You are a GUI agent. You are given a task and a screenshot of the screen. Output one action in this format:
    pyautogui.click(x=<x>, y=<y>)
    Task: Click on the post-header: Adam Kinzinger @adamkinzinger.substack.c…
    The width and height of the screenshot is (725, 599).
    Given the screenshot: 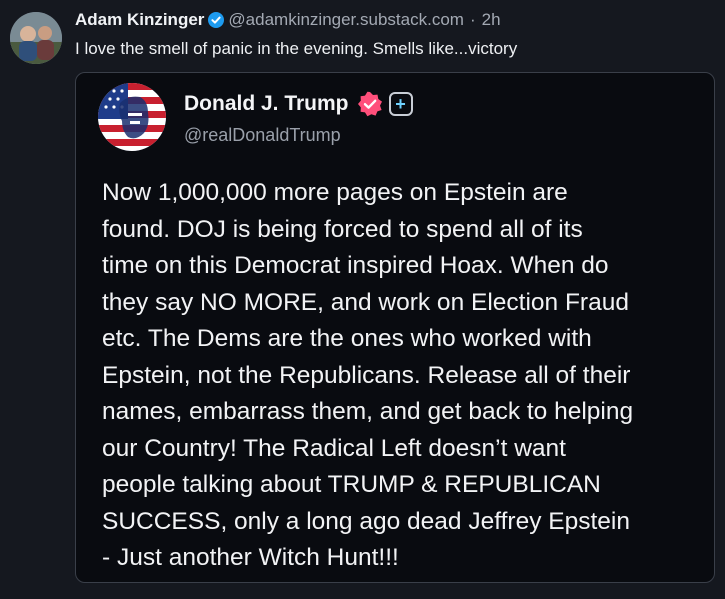 What is the action you would take?
    pyautogui.click(x=288, y=20)
    